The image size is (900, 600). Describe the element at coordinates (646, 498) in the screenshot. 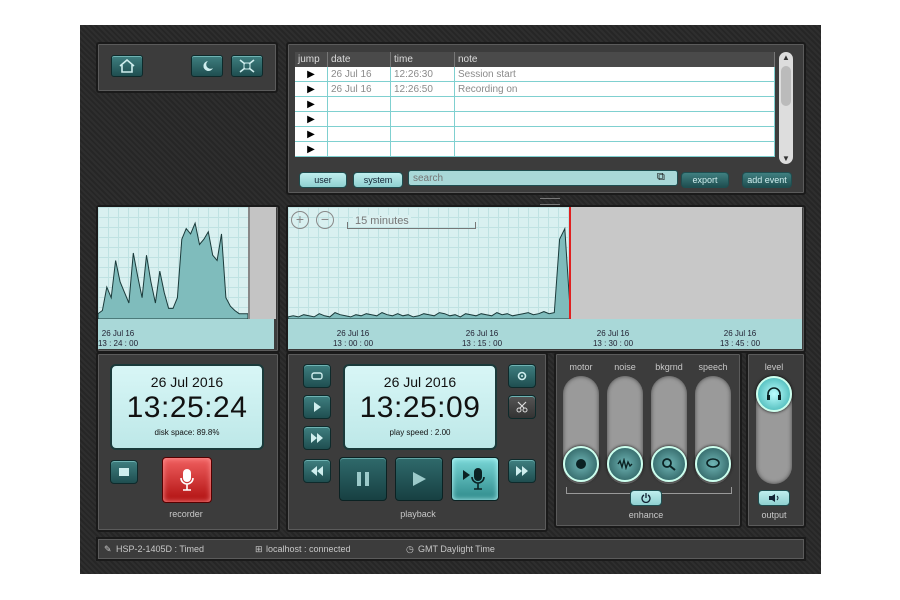

I see `enhance-power-button` at that location.